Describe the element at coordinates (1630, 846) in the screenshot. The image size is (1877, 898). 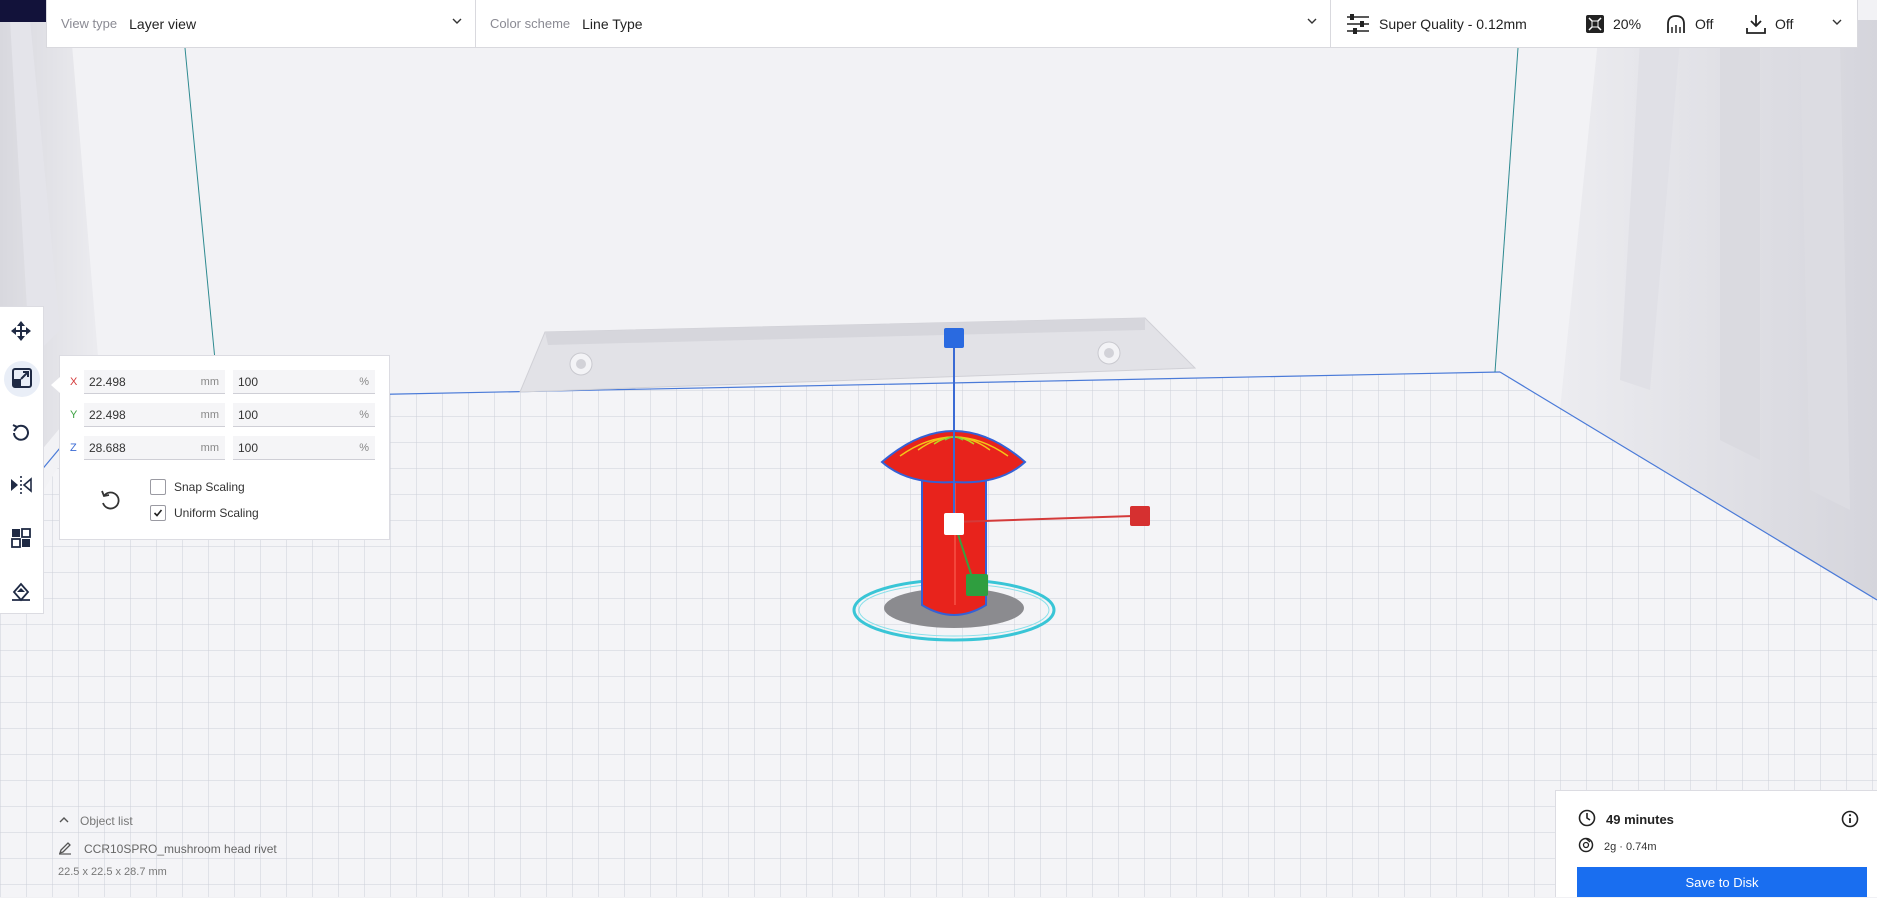
I see `material-usage-value: 2g · 0.74m` at that location.